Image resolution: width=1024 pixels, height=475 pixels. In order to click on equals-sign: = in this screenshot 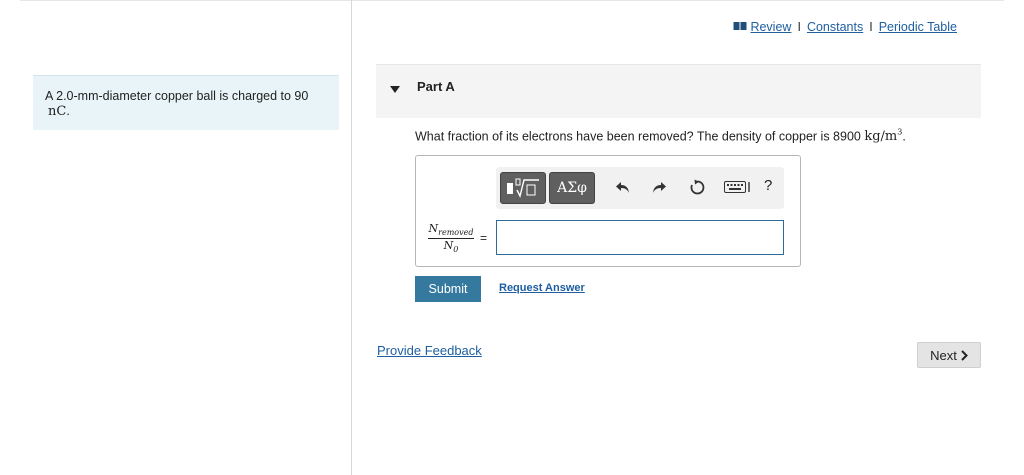, I will do `click(484, 238)`.